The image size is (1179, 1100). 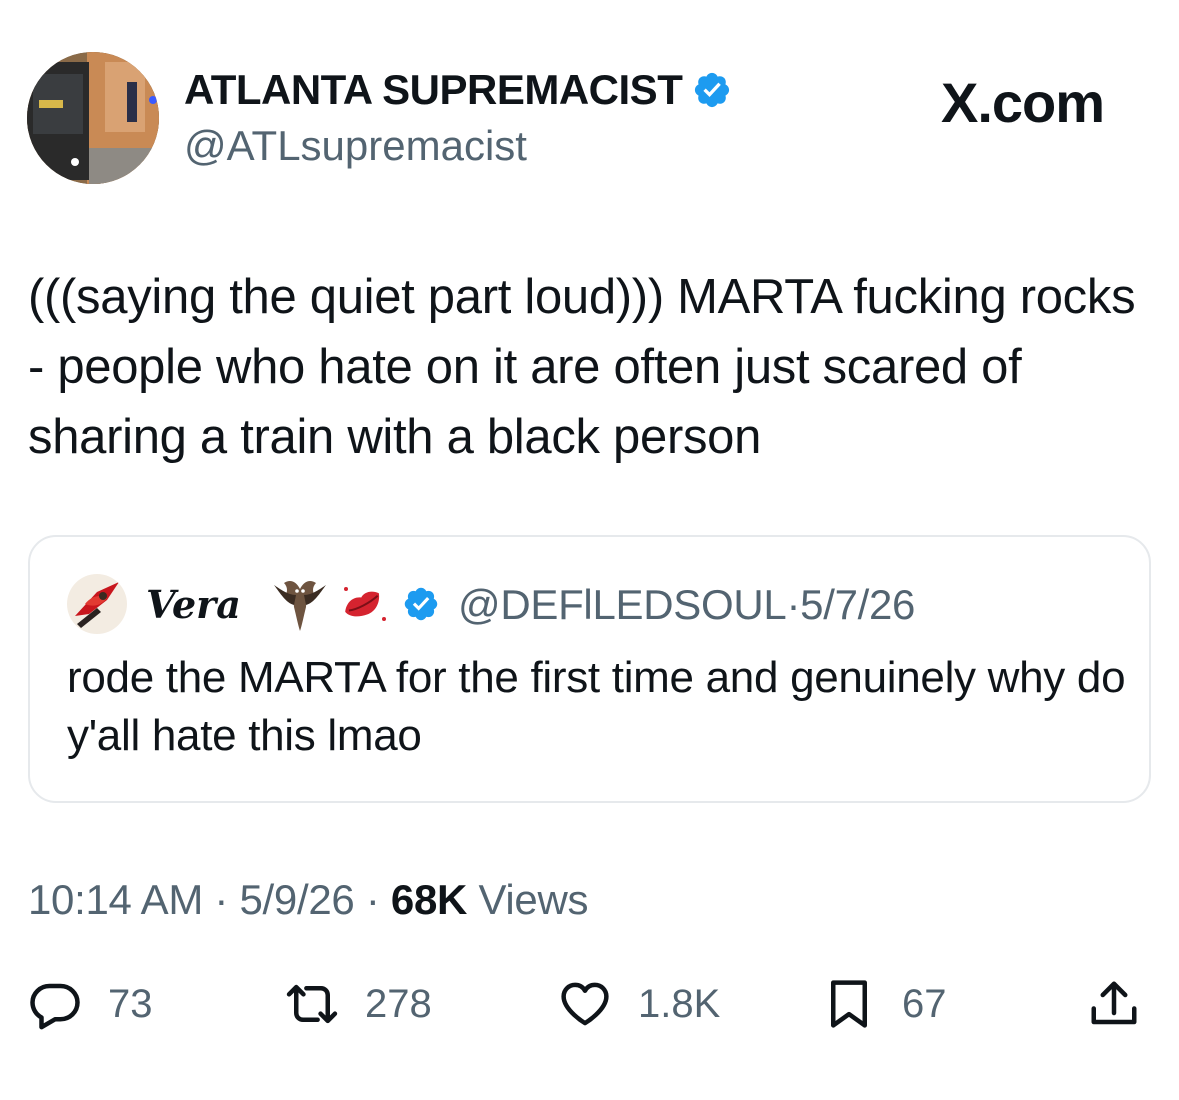 I want to click on share-icon, so click(x=1114, y=1003).